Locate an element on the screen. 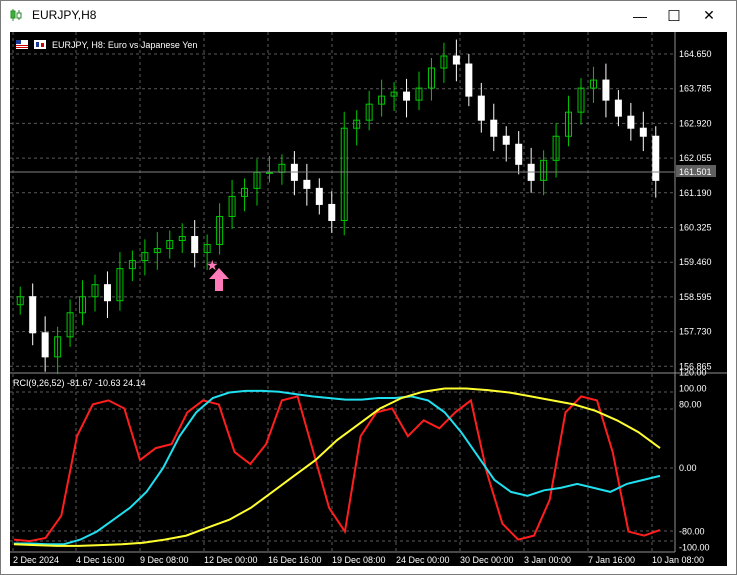  indicator-label: RCI(9,26,52) -81.67 -10.63 24.14 is located at coordinates (79, 383).